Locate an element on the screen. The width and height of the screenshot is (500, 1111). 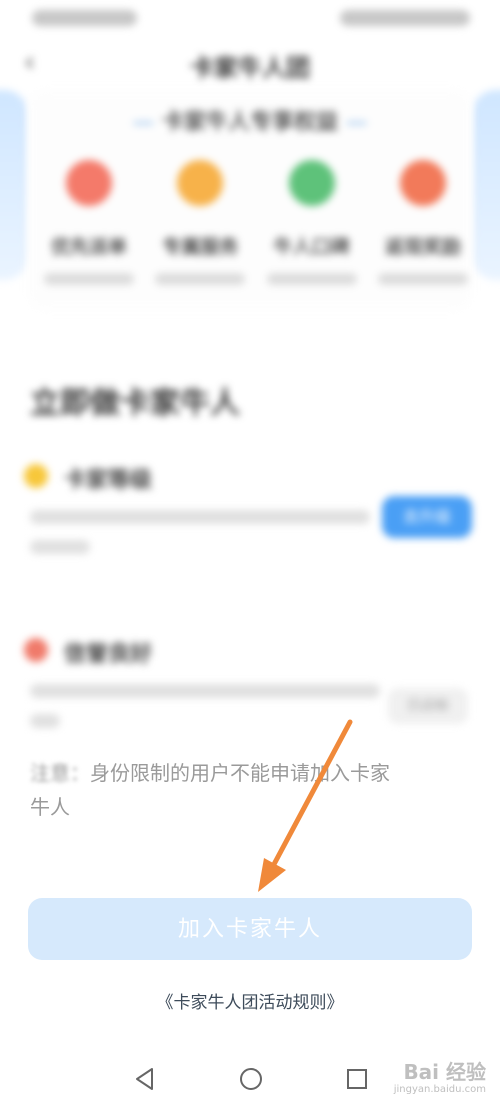
benefit-reputation-icon is located at coordinates (311, 183).